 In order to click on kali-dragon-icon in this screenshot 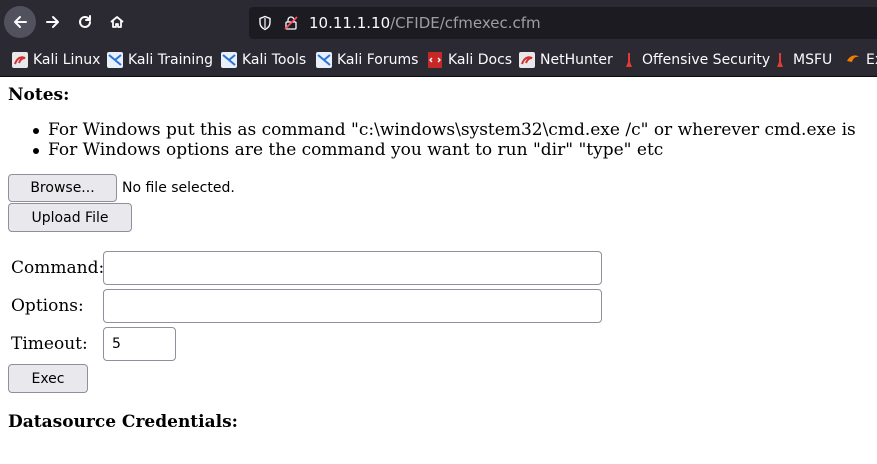, I will do `click(20, 60)`.